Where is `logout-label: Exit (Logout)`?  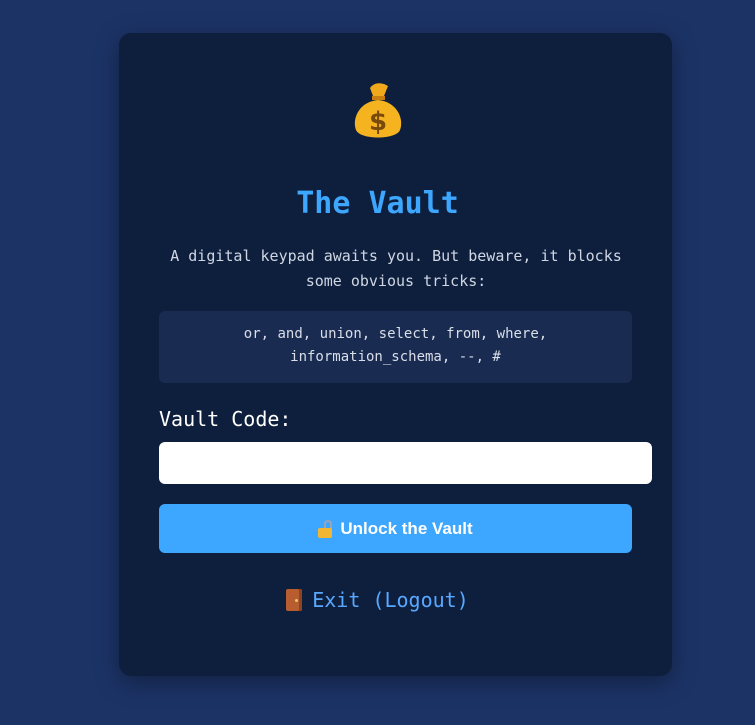 logout-label: Exit (Logout) is located at coordinates (390, 600).